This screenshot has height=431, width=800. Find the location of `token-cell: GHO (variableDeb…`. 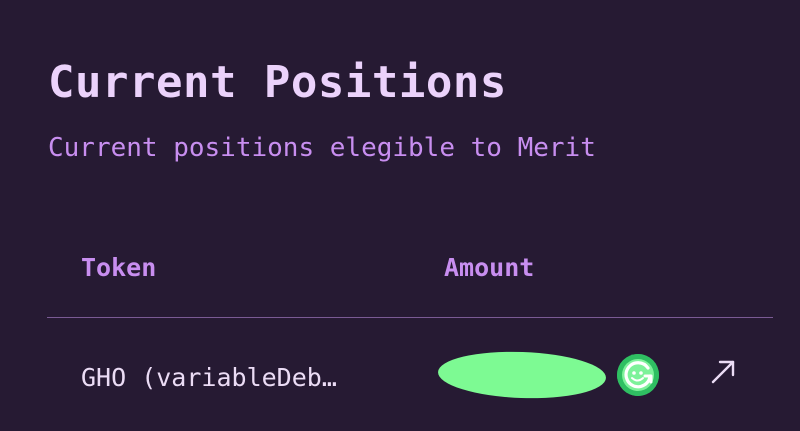

token-cell: GHO (variableDeb… is located at coordinates (209, 377).